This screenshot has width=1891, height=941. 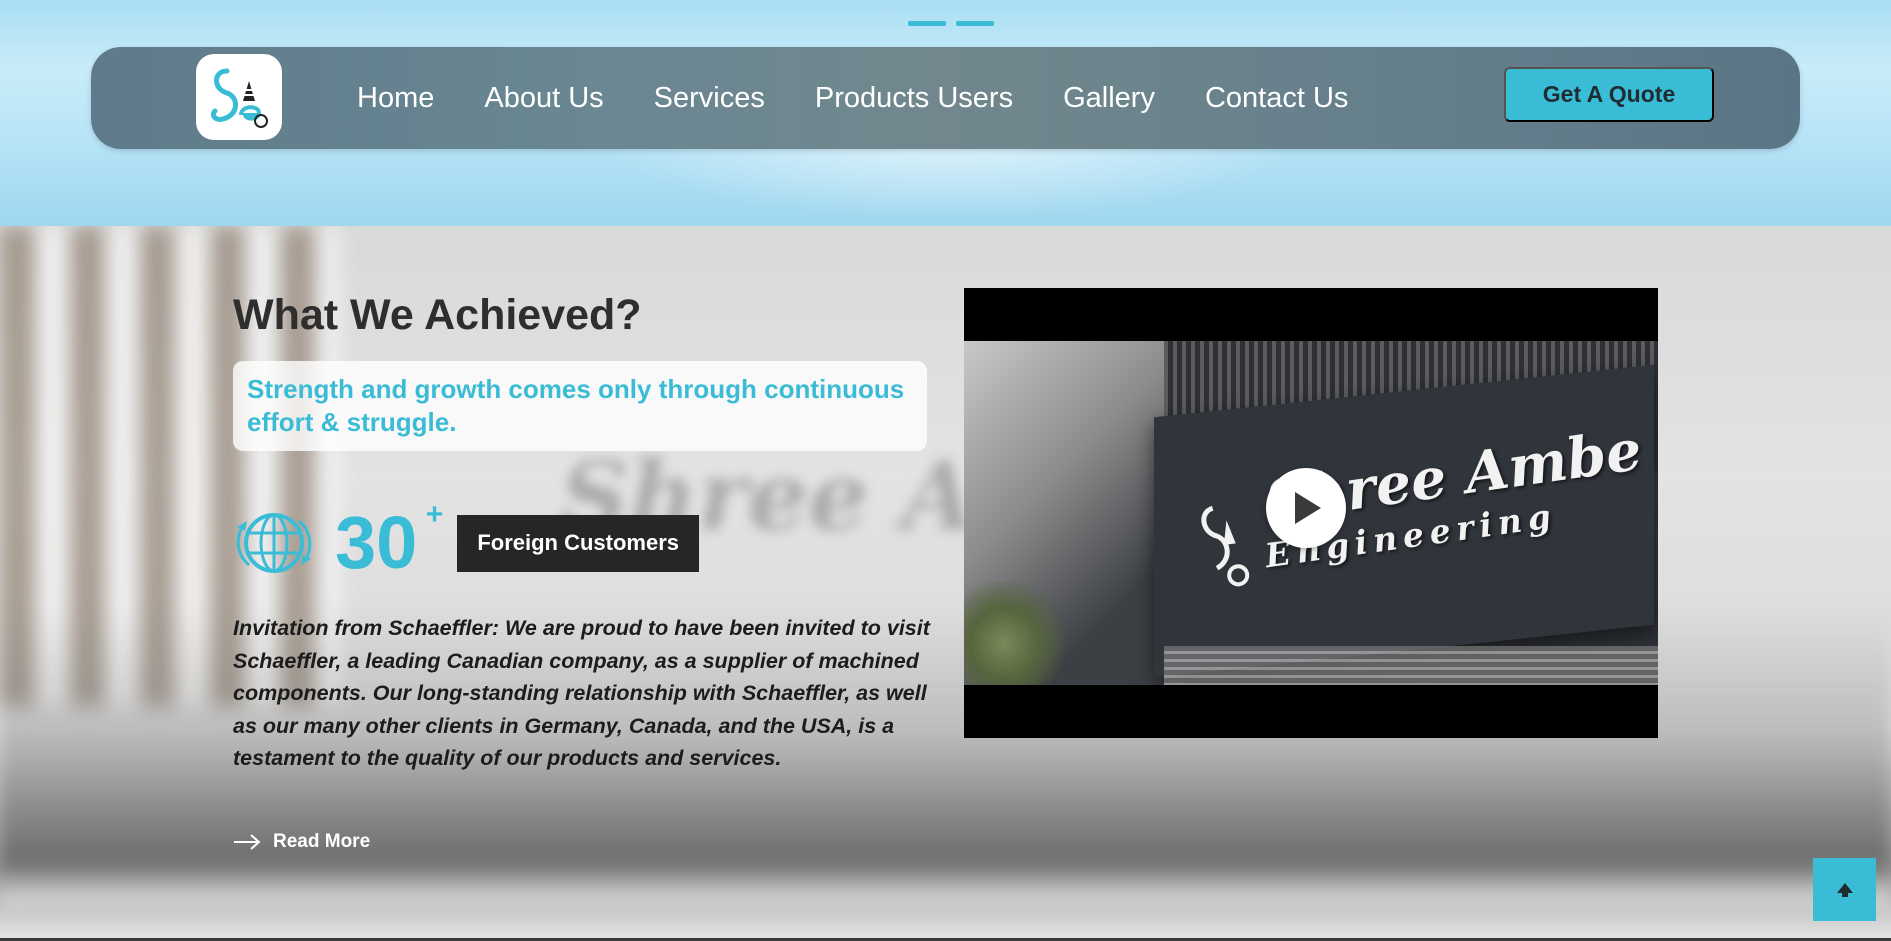 I want to click on stat-value: 30 +, so click(x=389, y=540).